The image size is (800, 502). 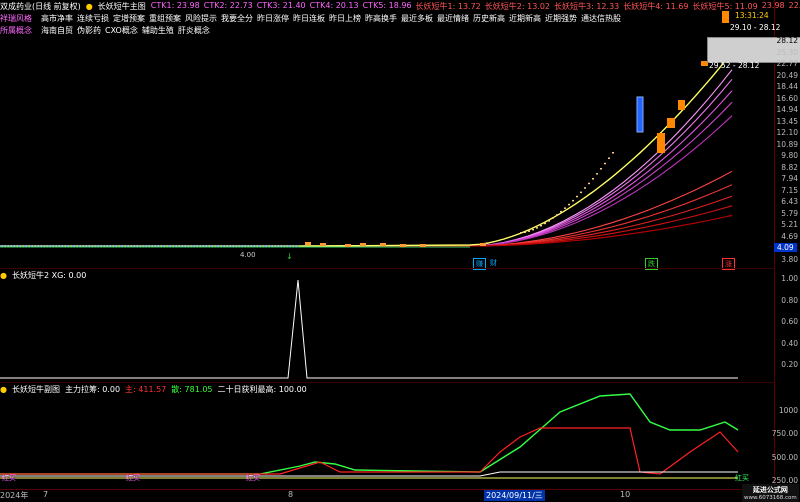 I want to click on price-tick-7: 13.45, so click(x=787, y=121).